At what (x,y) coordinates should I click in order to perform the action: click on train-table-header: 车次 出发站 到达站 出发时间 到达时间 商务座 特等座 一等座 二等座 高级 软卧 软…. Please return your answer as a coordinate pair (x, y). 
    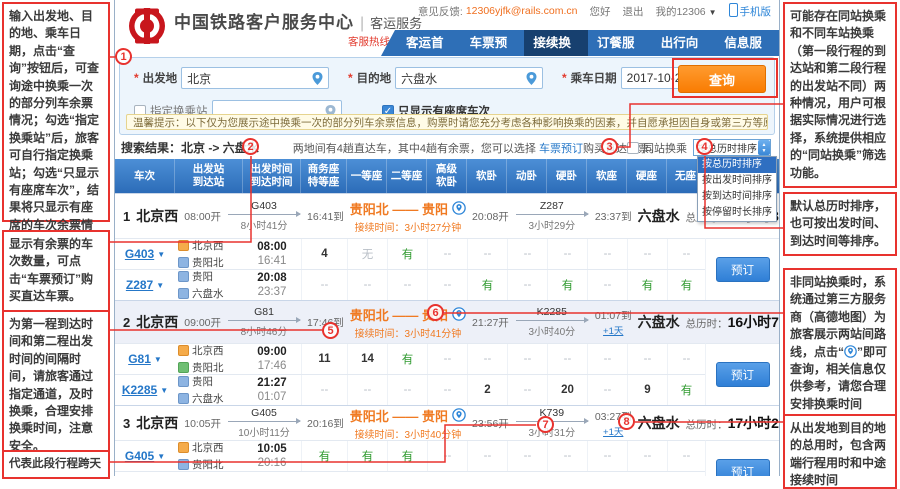
    Looking at the image, I should click on (447, 176).